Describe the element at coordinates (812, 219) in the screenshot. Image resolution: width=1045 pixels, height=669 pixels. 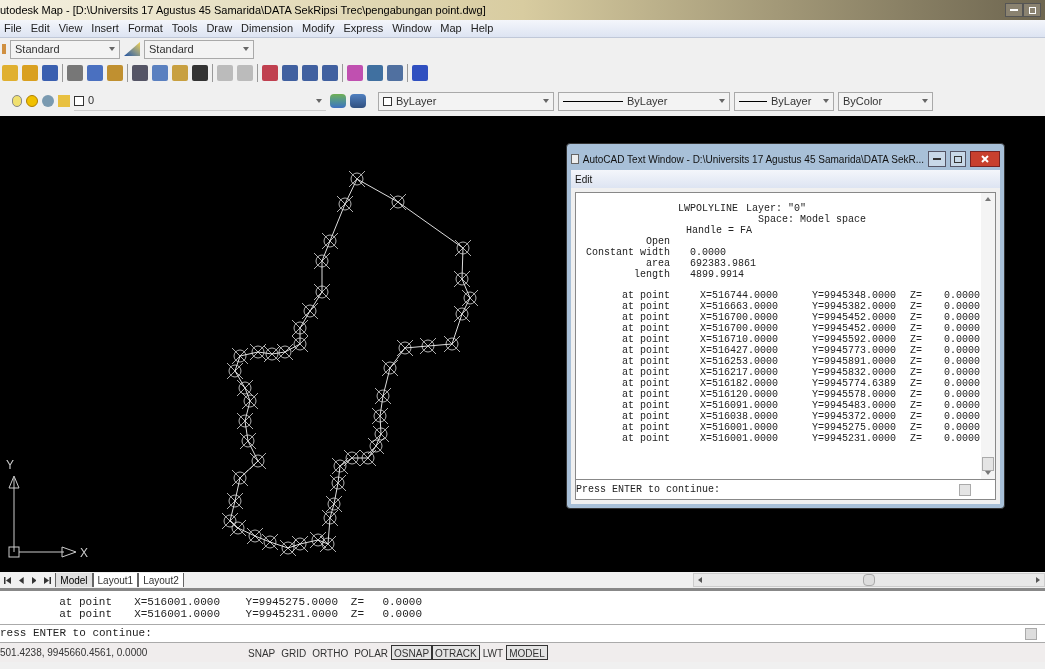
I see `space-info: Space: Model space` at that location.